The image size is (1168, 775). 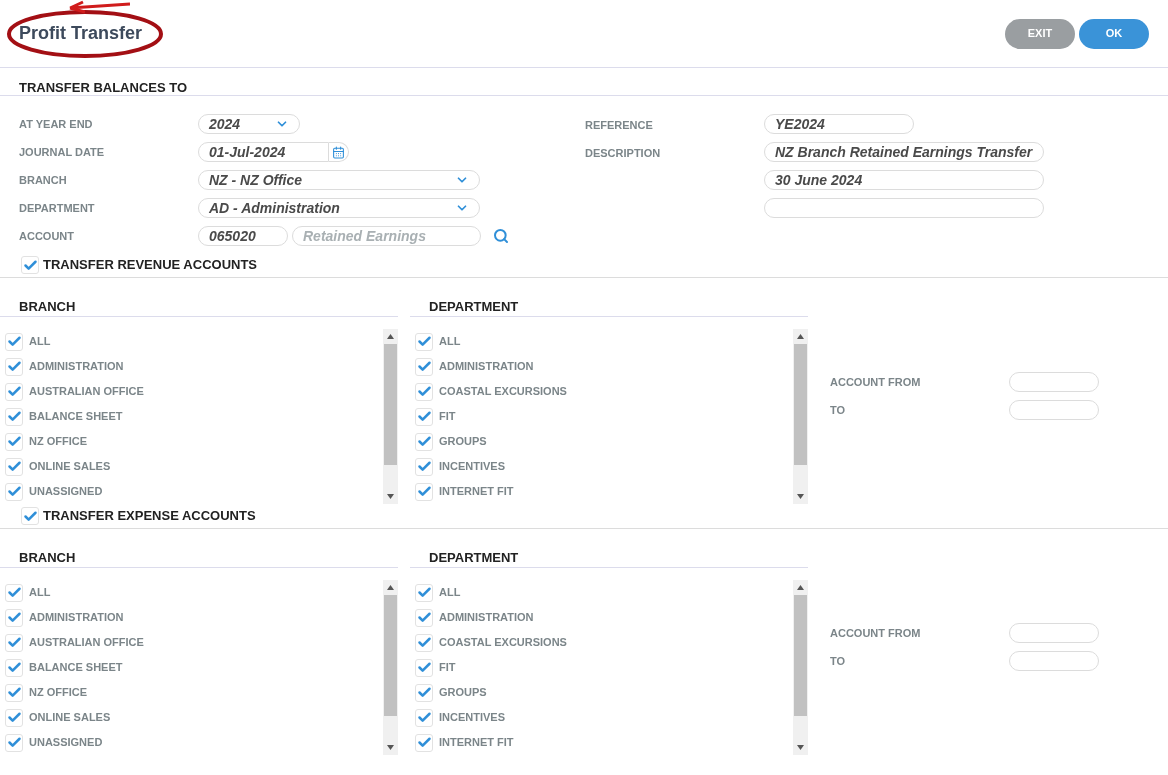 I want to click on dropdown-field: 2024, so click(x=249, y=124).